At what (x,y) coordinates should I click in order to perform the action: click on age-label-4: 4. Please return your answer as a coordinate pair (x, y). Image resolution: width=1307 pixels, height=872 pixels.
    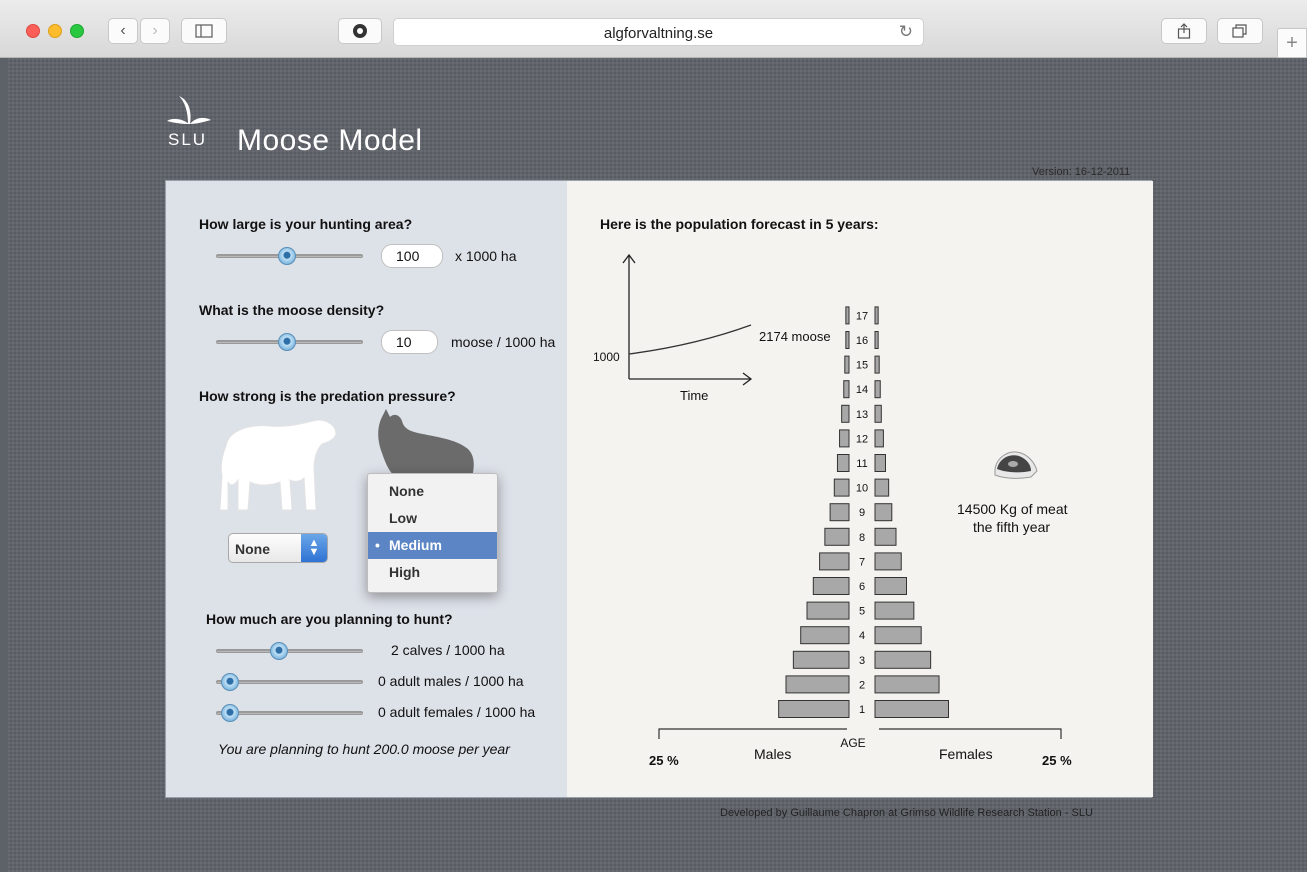
    Looking at the image, I should click on (862, 636).